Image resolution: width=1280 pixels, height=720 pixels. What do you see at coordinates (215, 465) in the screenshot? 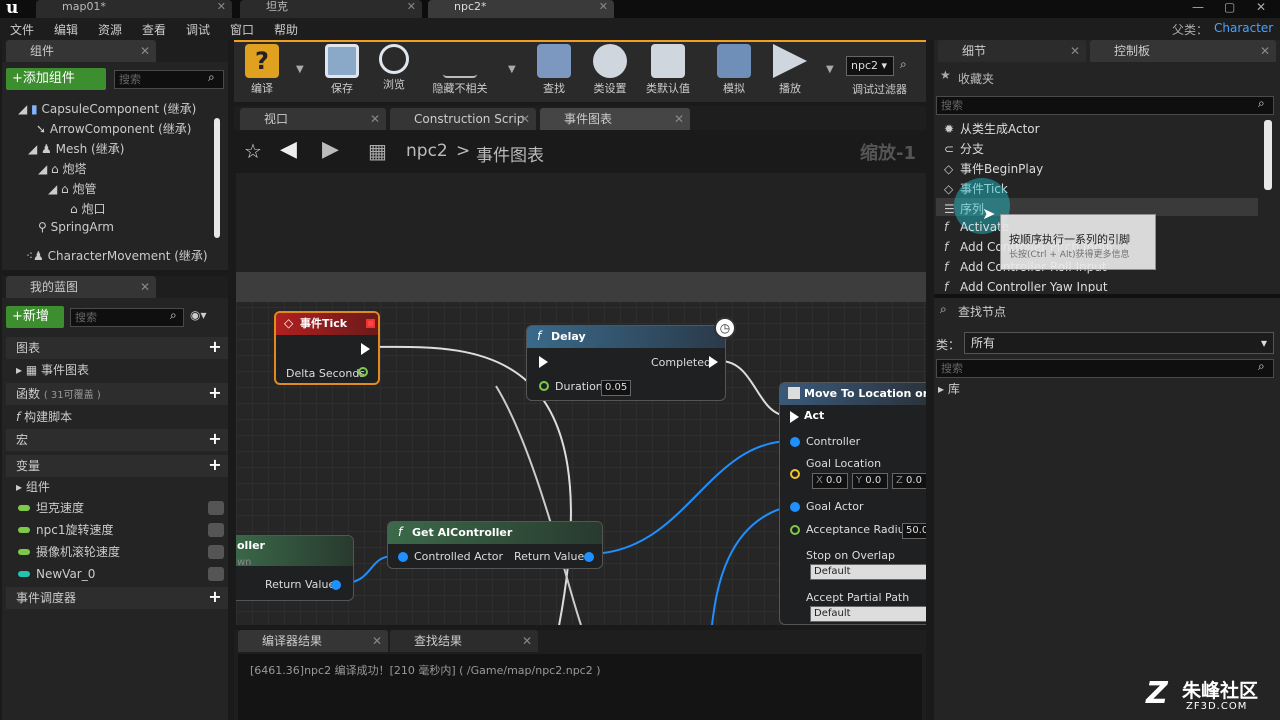
I see `add-variable-icon: +` at bounding box center [215, 465].